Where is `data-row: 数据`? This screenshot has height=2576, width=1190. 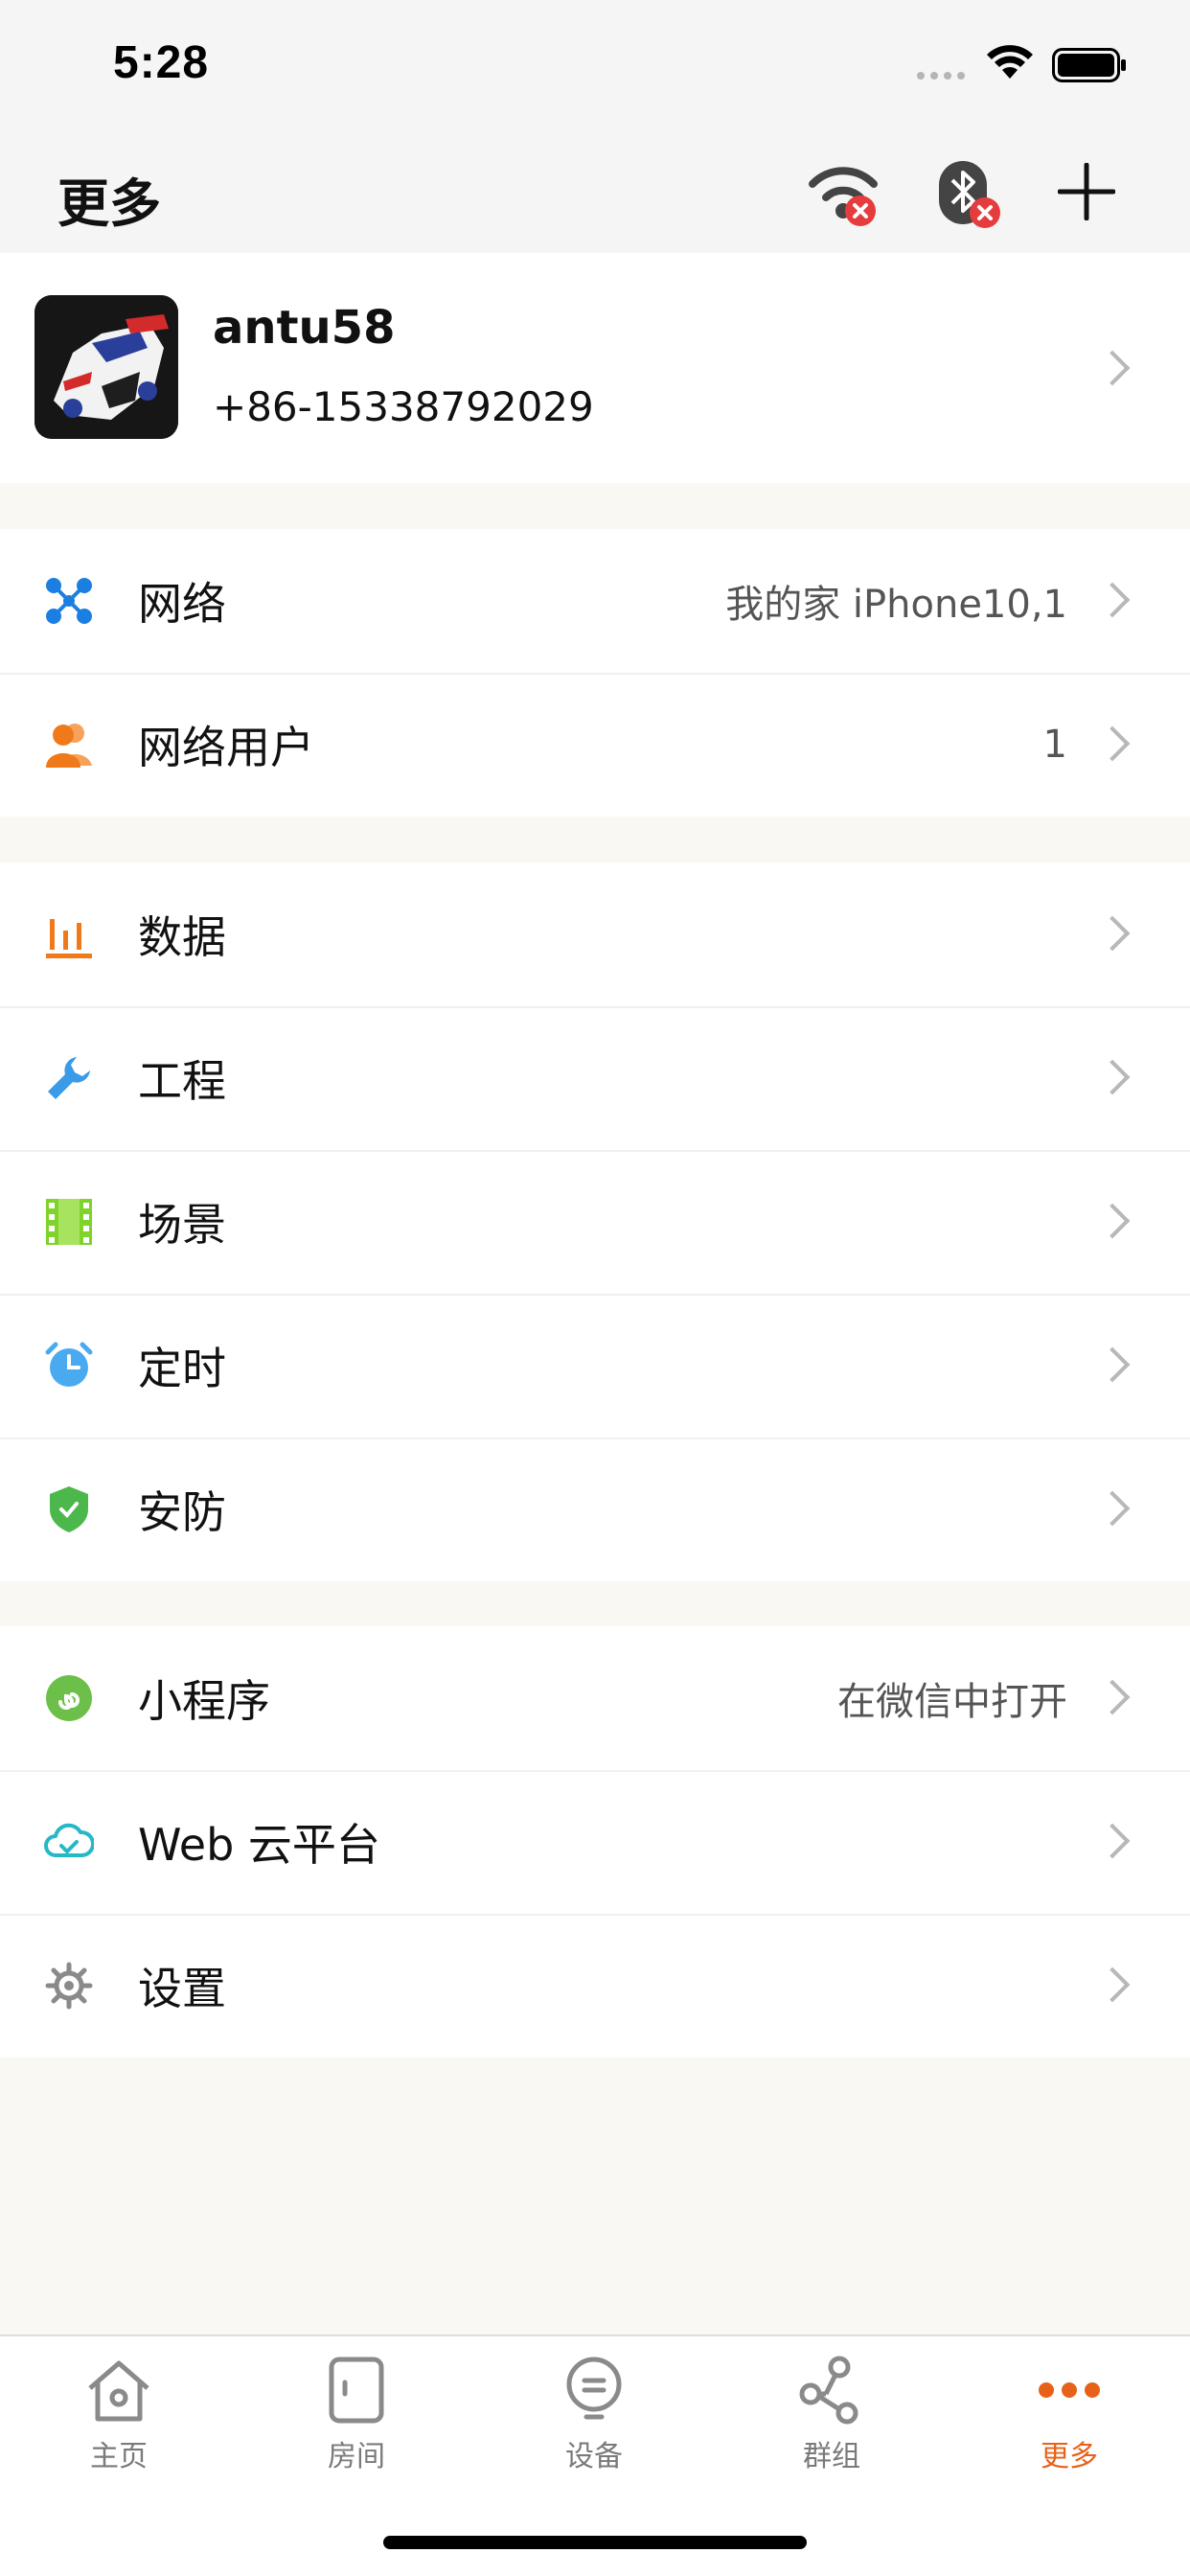
data-row: 数据 is located at coordinates (595, 934).